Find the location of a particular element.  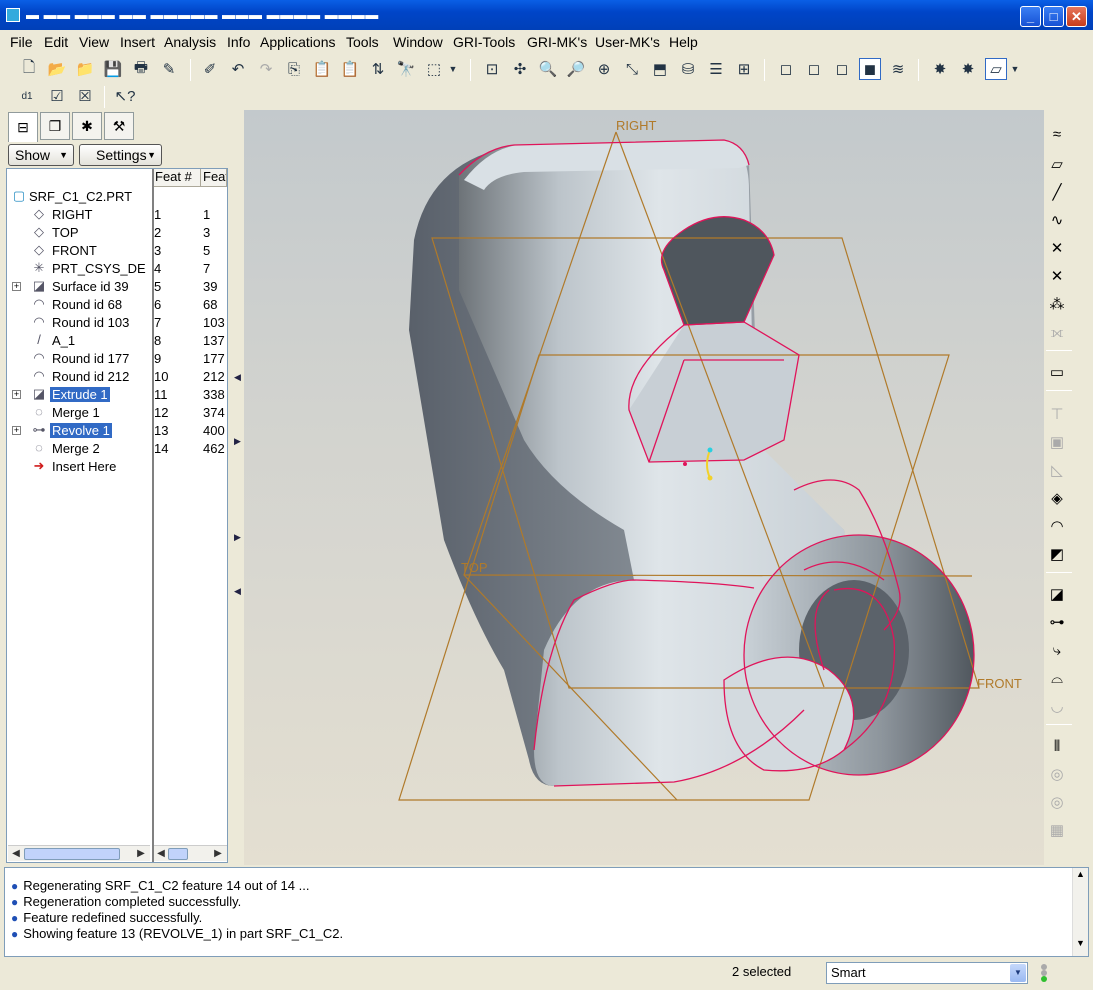

trim-icon: ◎ is located at coordinates (1057, 802).